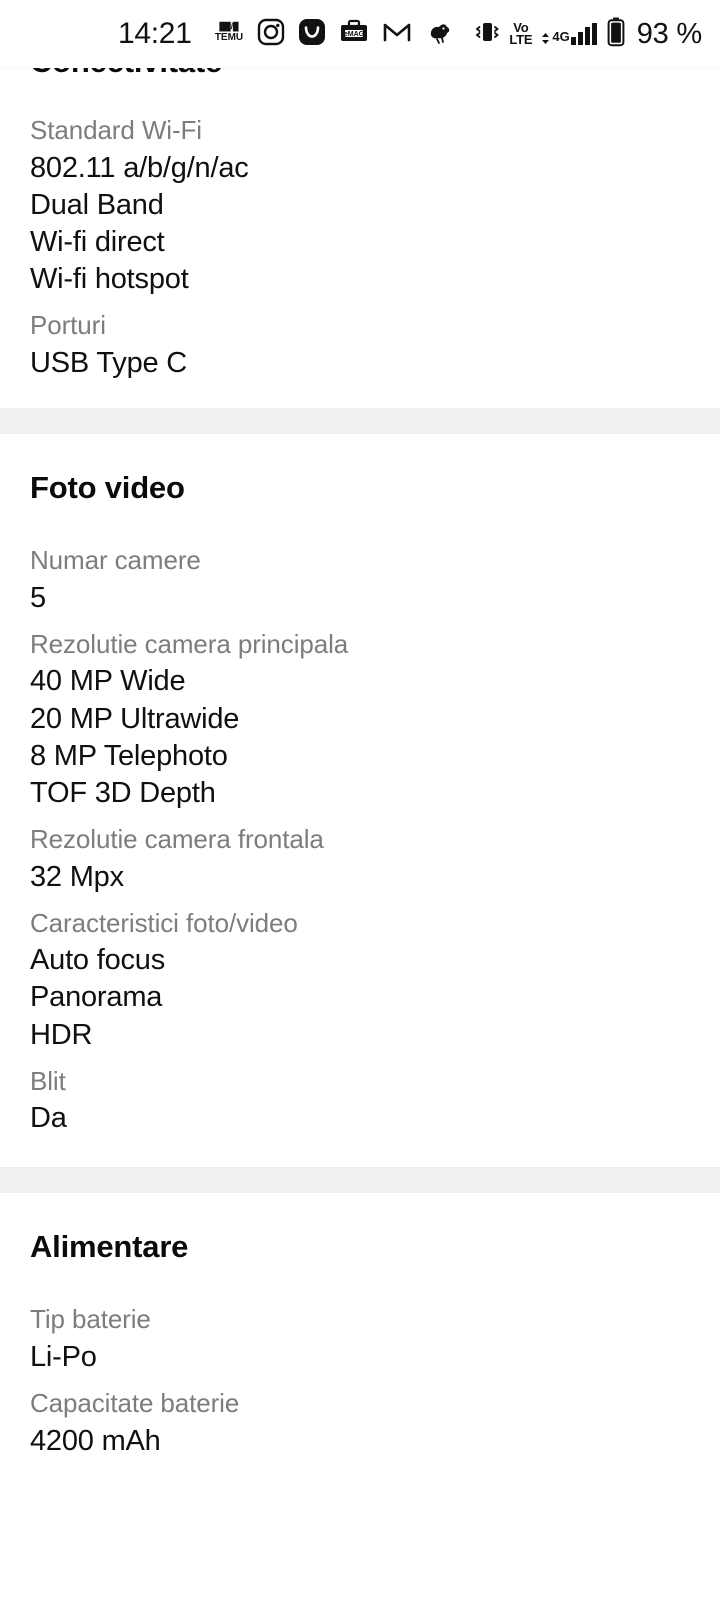  Describe the element at coordinates (360, 858) in the screenshot. I see `spec-row: Rezolutie camera frontala 32 Mpx` at that location.